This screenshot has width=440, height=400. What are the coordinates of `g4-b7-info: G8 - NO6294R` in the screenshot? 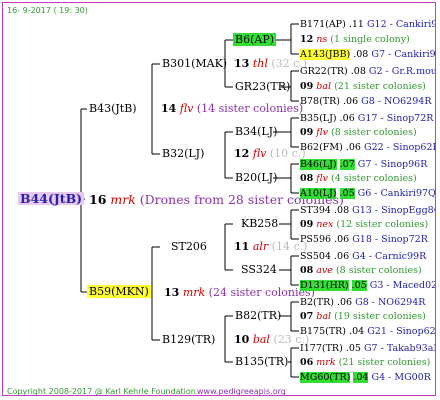 It's located at (390, 302).